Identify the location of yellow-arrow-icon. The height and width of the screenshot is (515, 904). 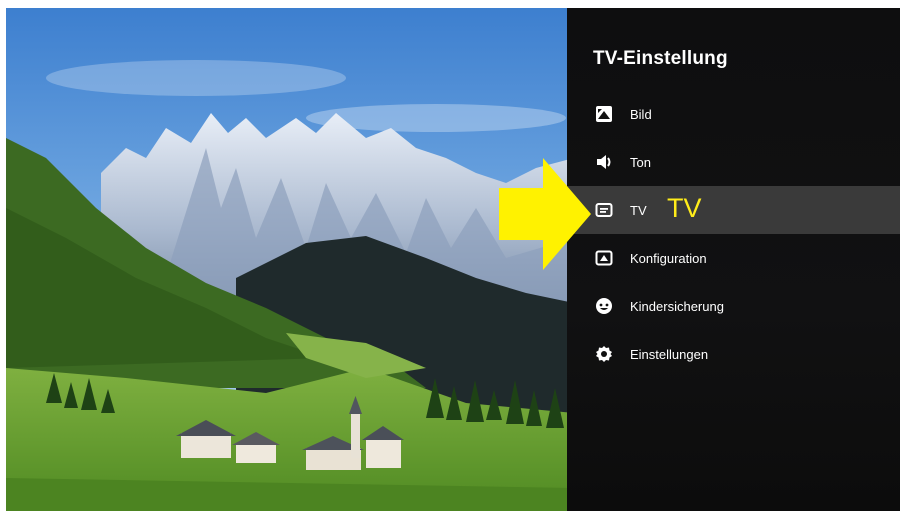
(545, 214).